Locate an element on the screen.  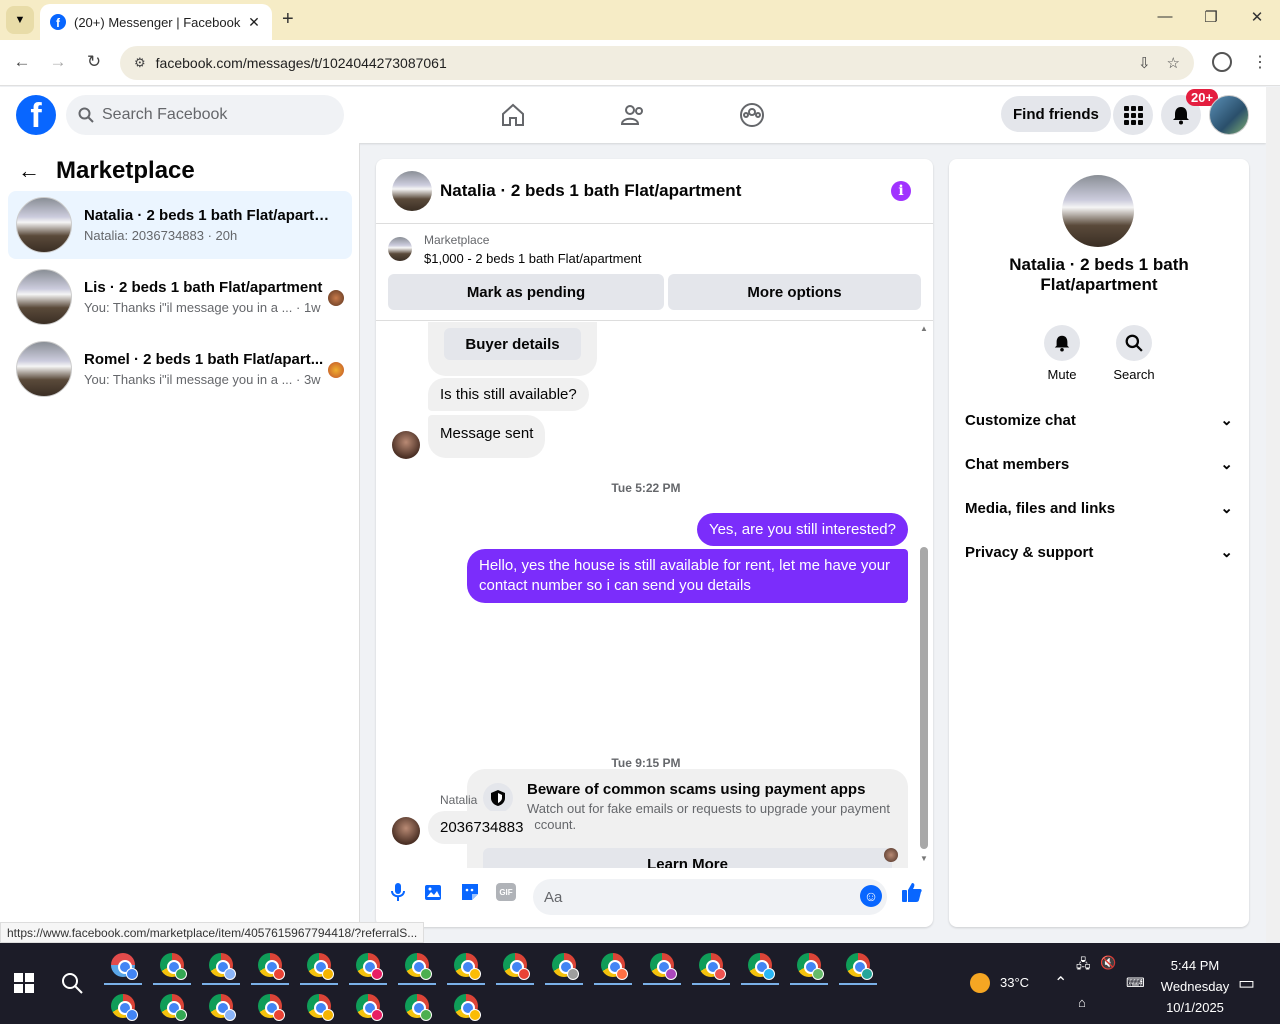
bookmark-star-icon: ☆ is located at coordinates (1173, 63).